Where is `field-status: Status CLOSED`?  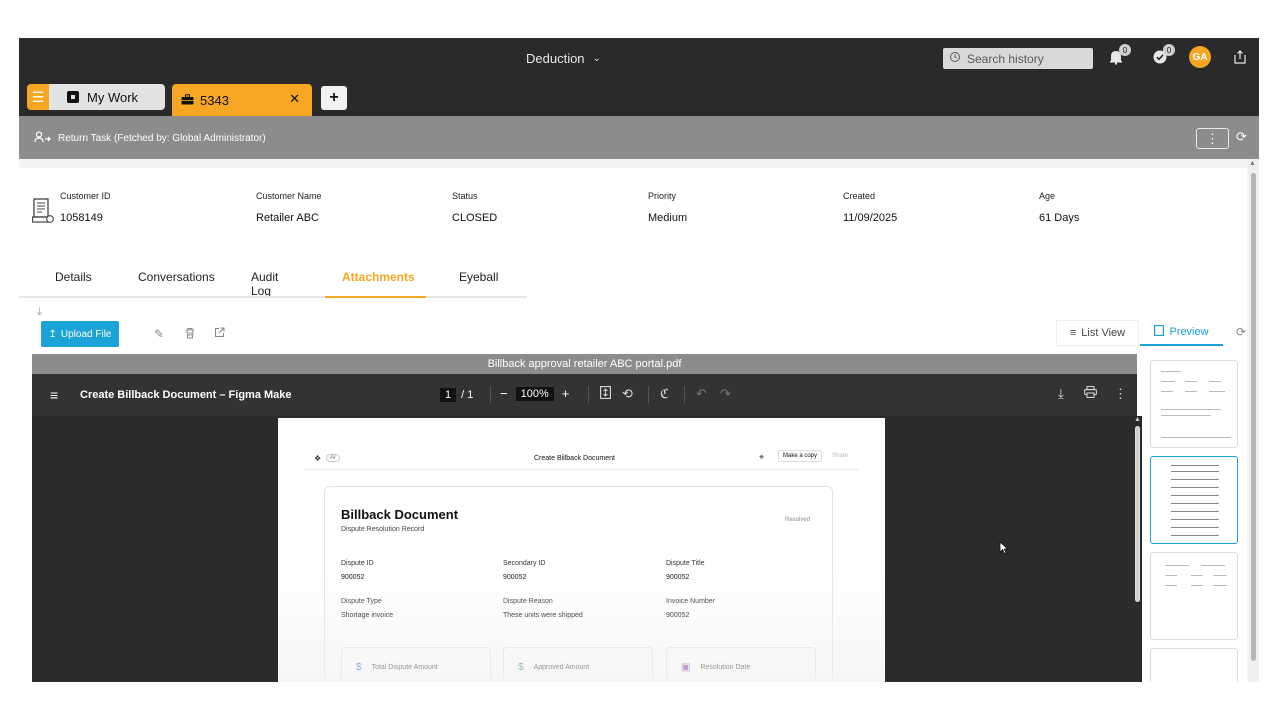
field-status: Status CLOSED is located at coordinates (474, 207).